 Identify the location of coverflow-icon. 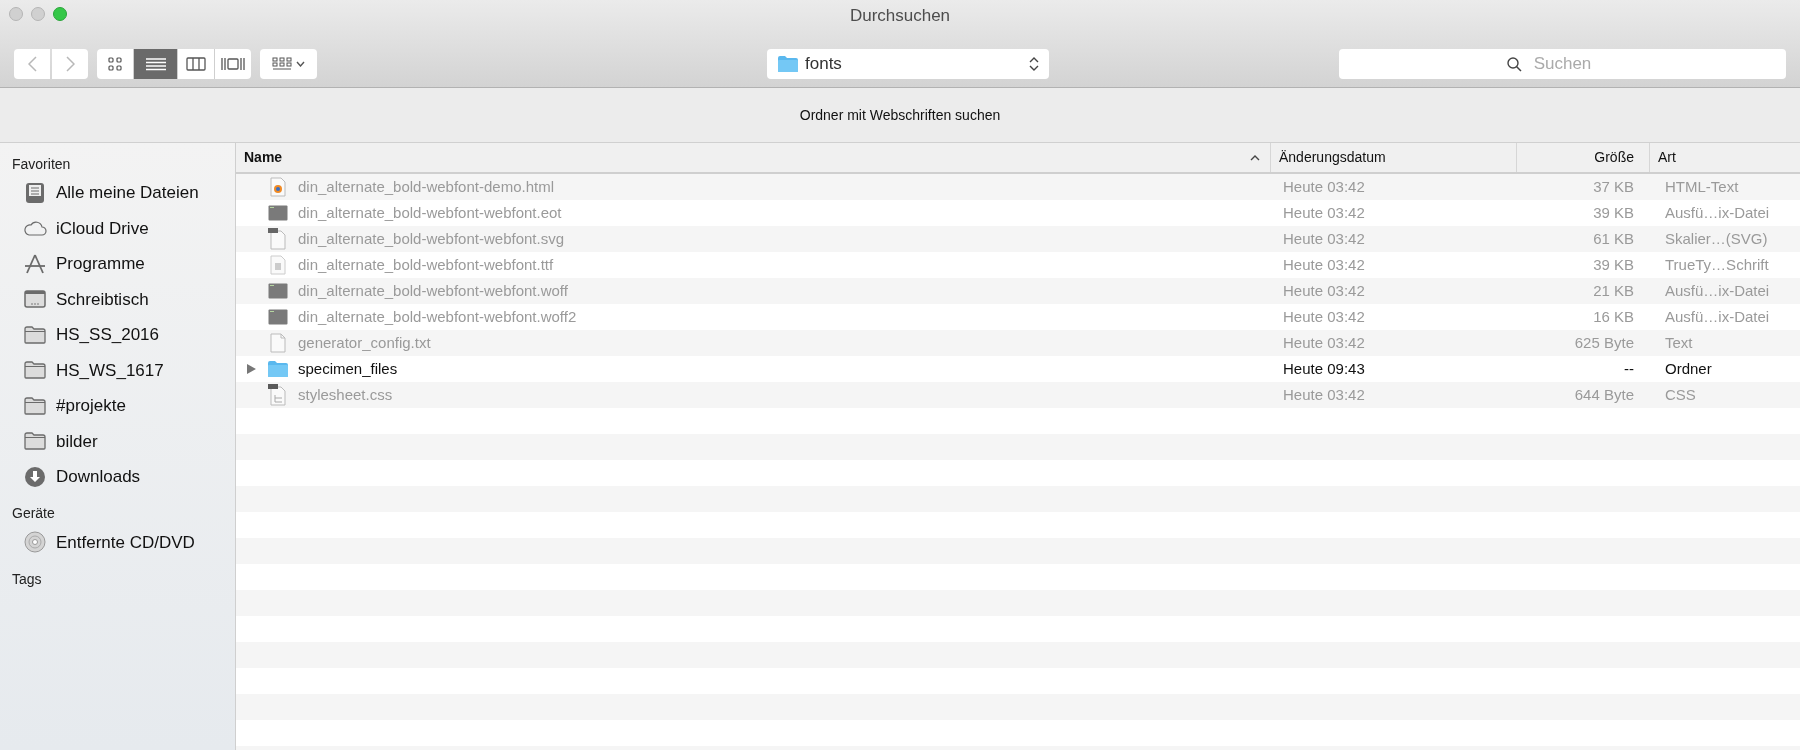
(233, 64).